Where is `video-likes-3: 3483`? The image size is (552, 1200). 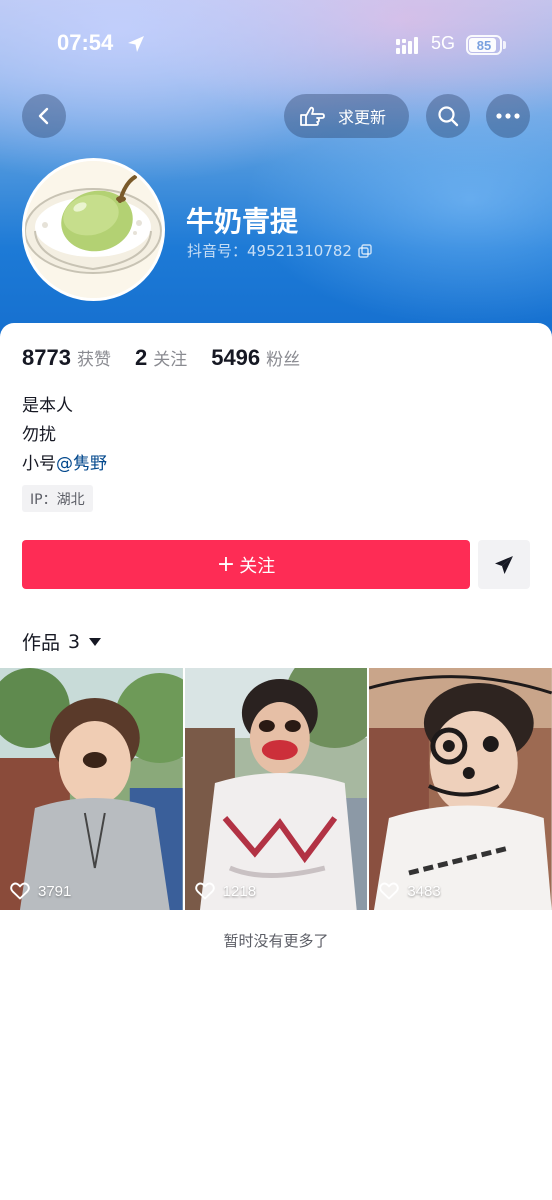 video-likes-3: 3483 is located at coordinates (410, 891).